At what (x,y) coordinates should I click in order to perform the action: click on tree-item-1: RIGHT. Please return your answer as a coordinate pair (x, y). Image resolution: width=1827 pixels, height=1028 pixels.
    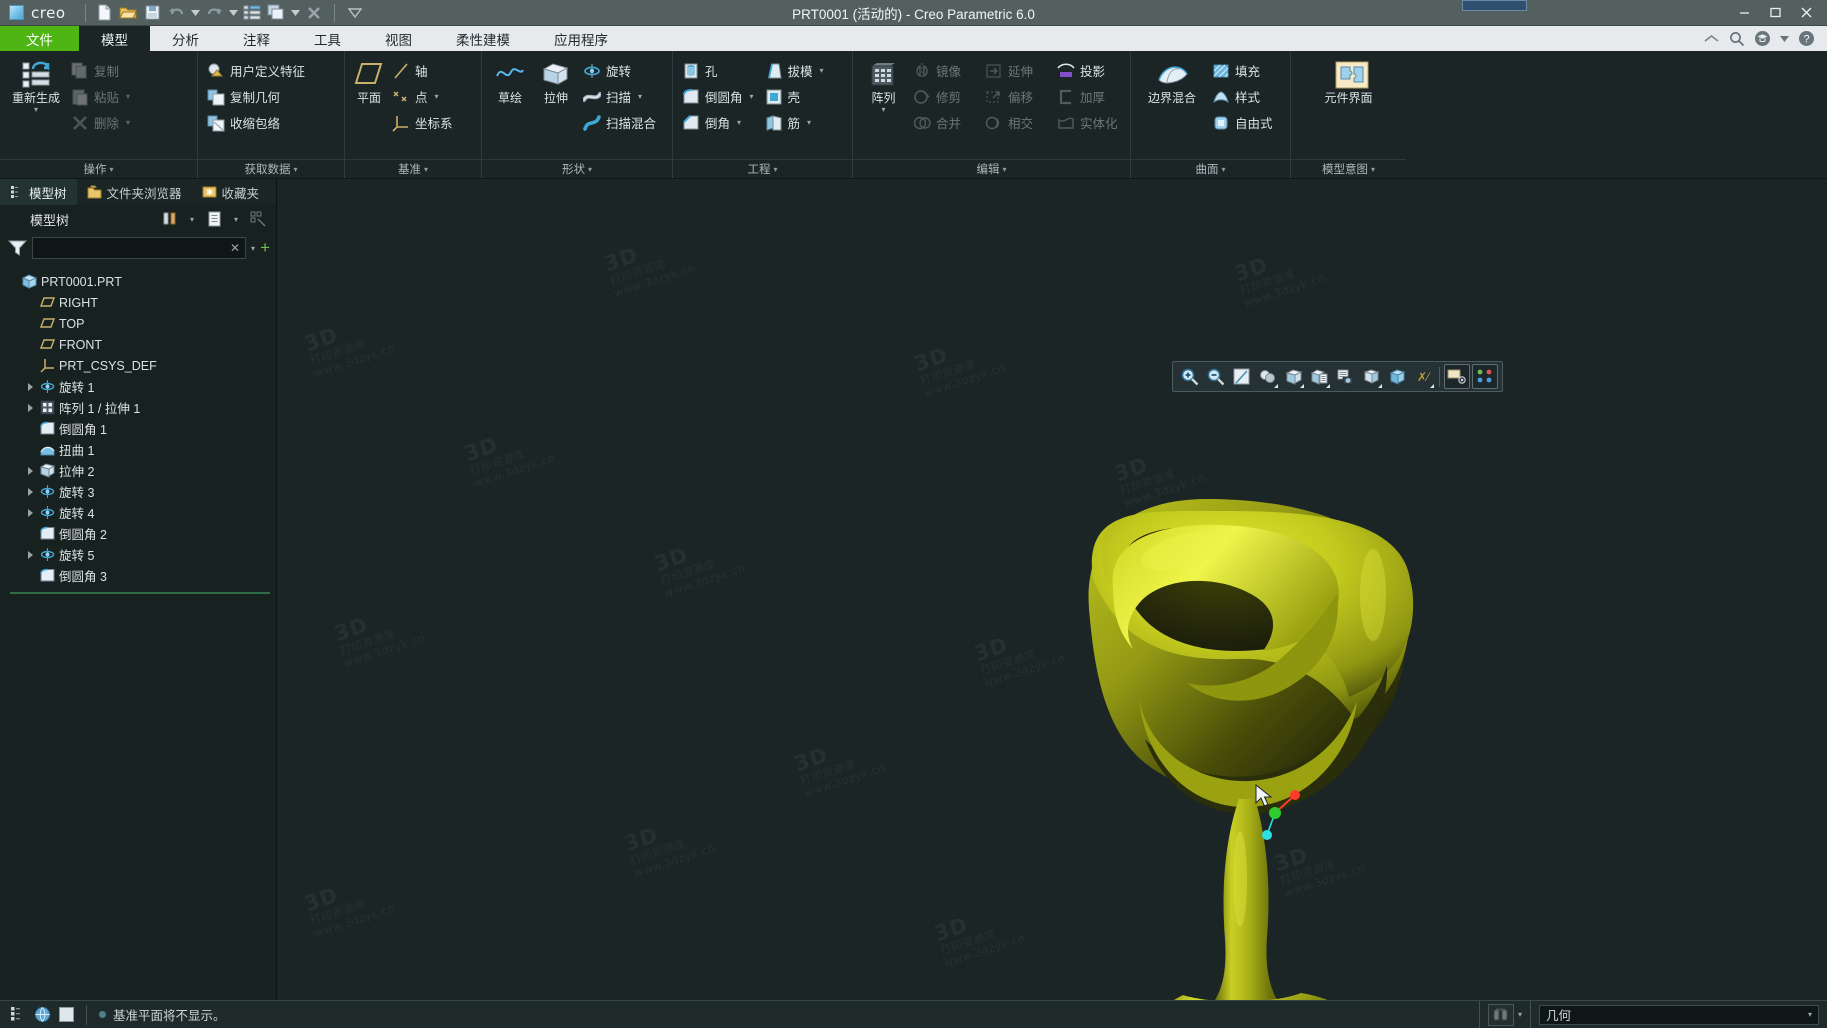
    Looking at the image, I should click on (138, 302).